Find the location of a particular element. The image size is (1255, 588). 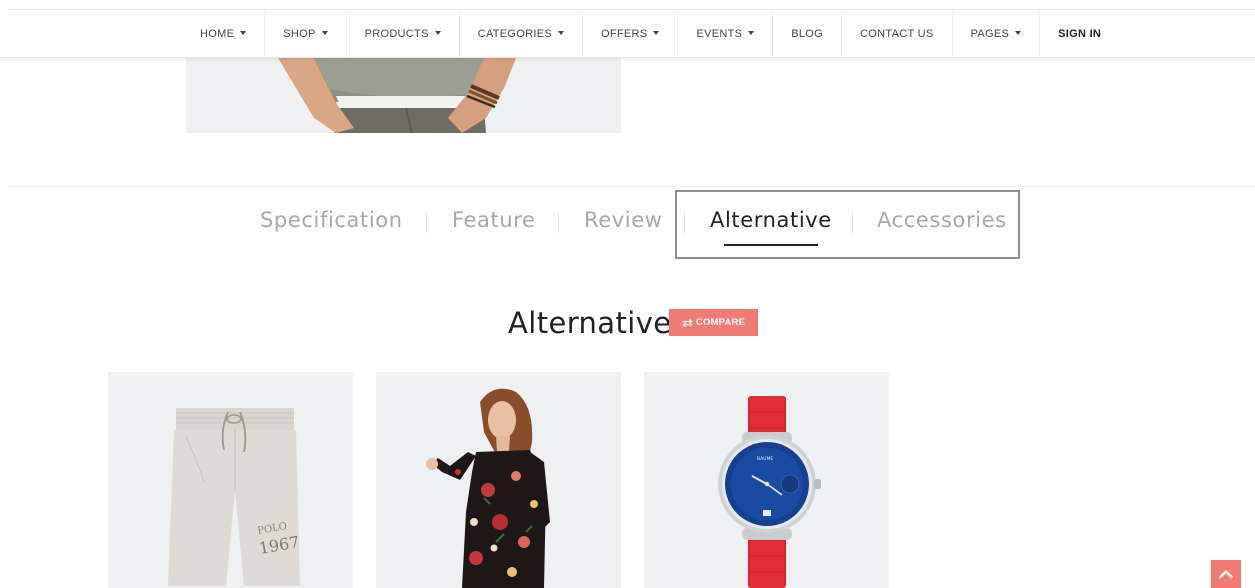

nav-item-sign-in: SIGN IN is located at coordinates (1079, 33).